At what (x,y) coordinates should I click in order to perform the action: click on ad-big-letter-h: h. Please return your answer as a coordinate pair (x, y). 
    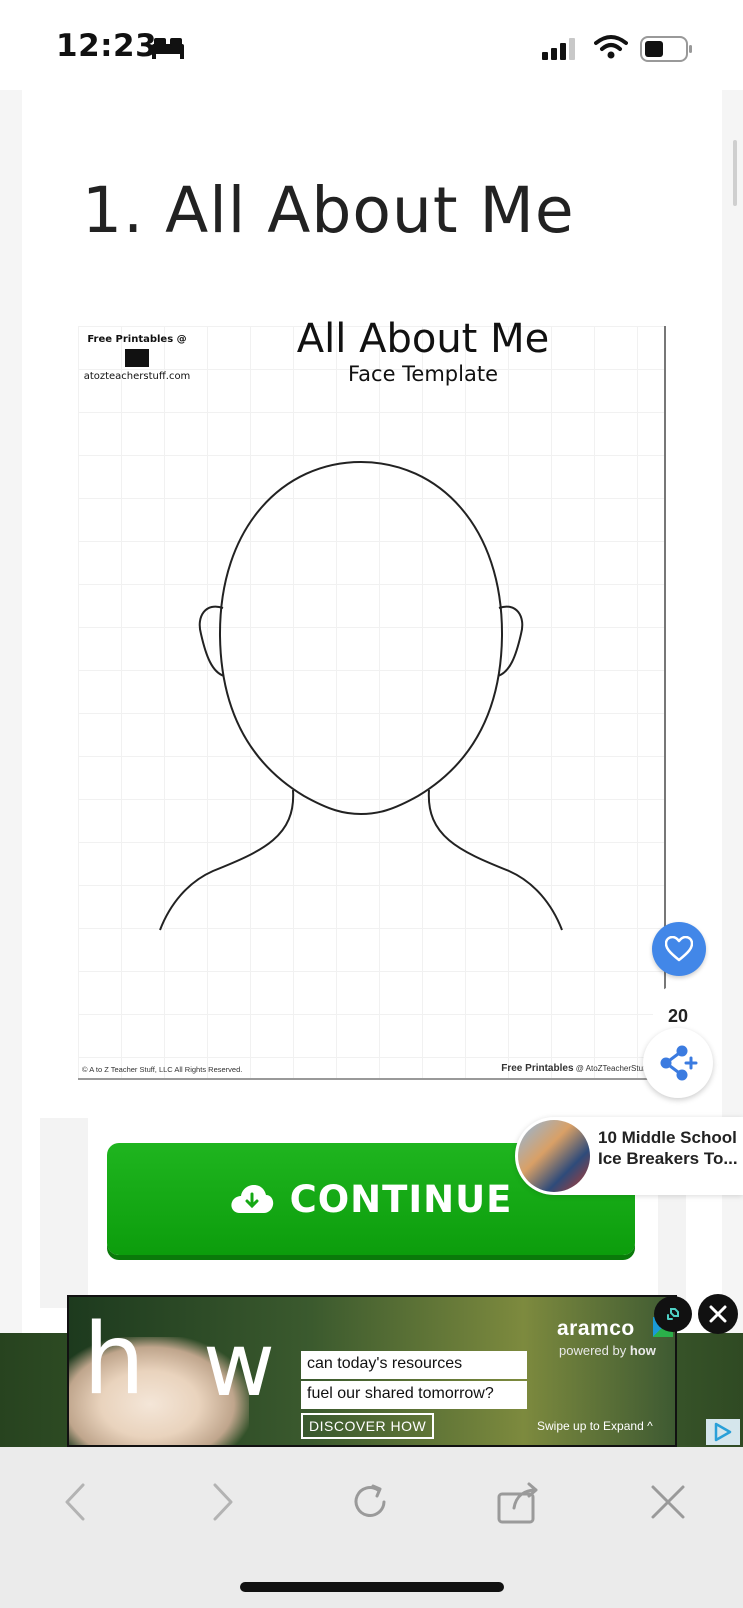
    Looking at the image, I should click on (114, 1360).